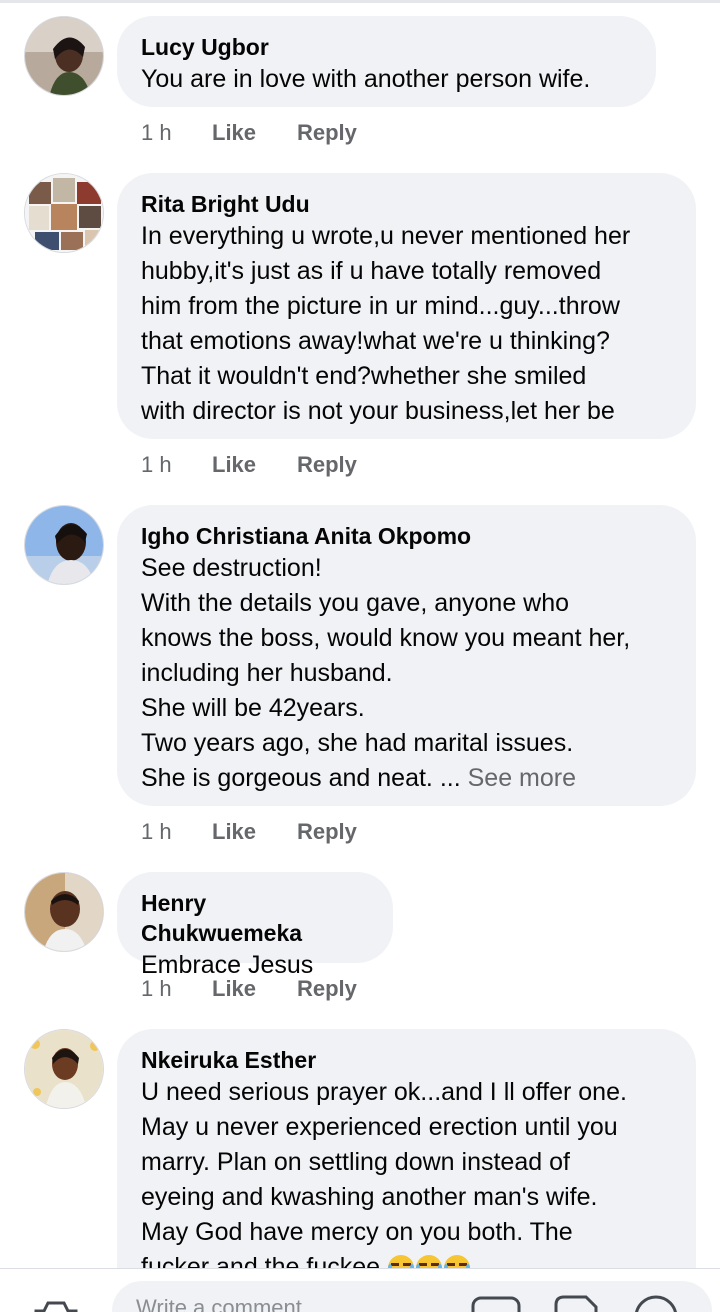  I want to click on comment-author: Nkeiruka Esther, so click(406, 1060).